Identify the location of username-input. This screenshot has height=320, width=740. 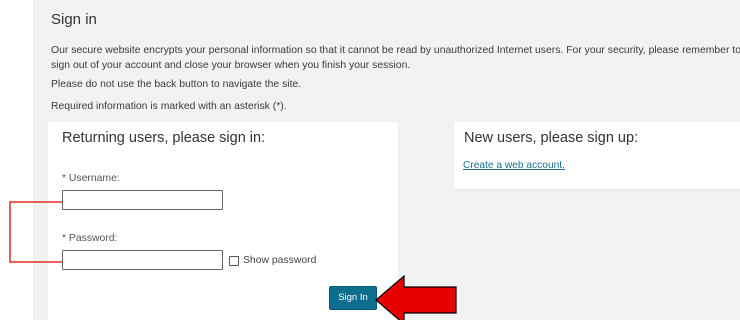
(142, 200).